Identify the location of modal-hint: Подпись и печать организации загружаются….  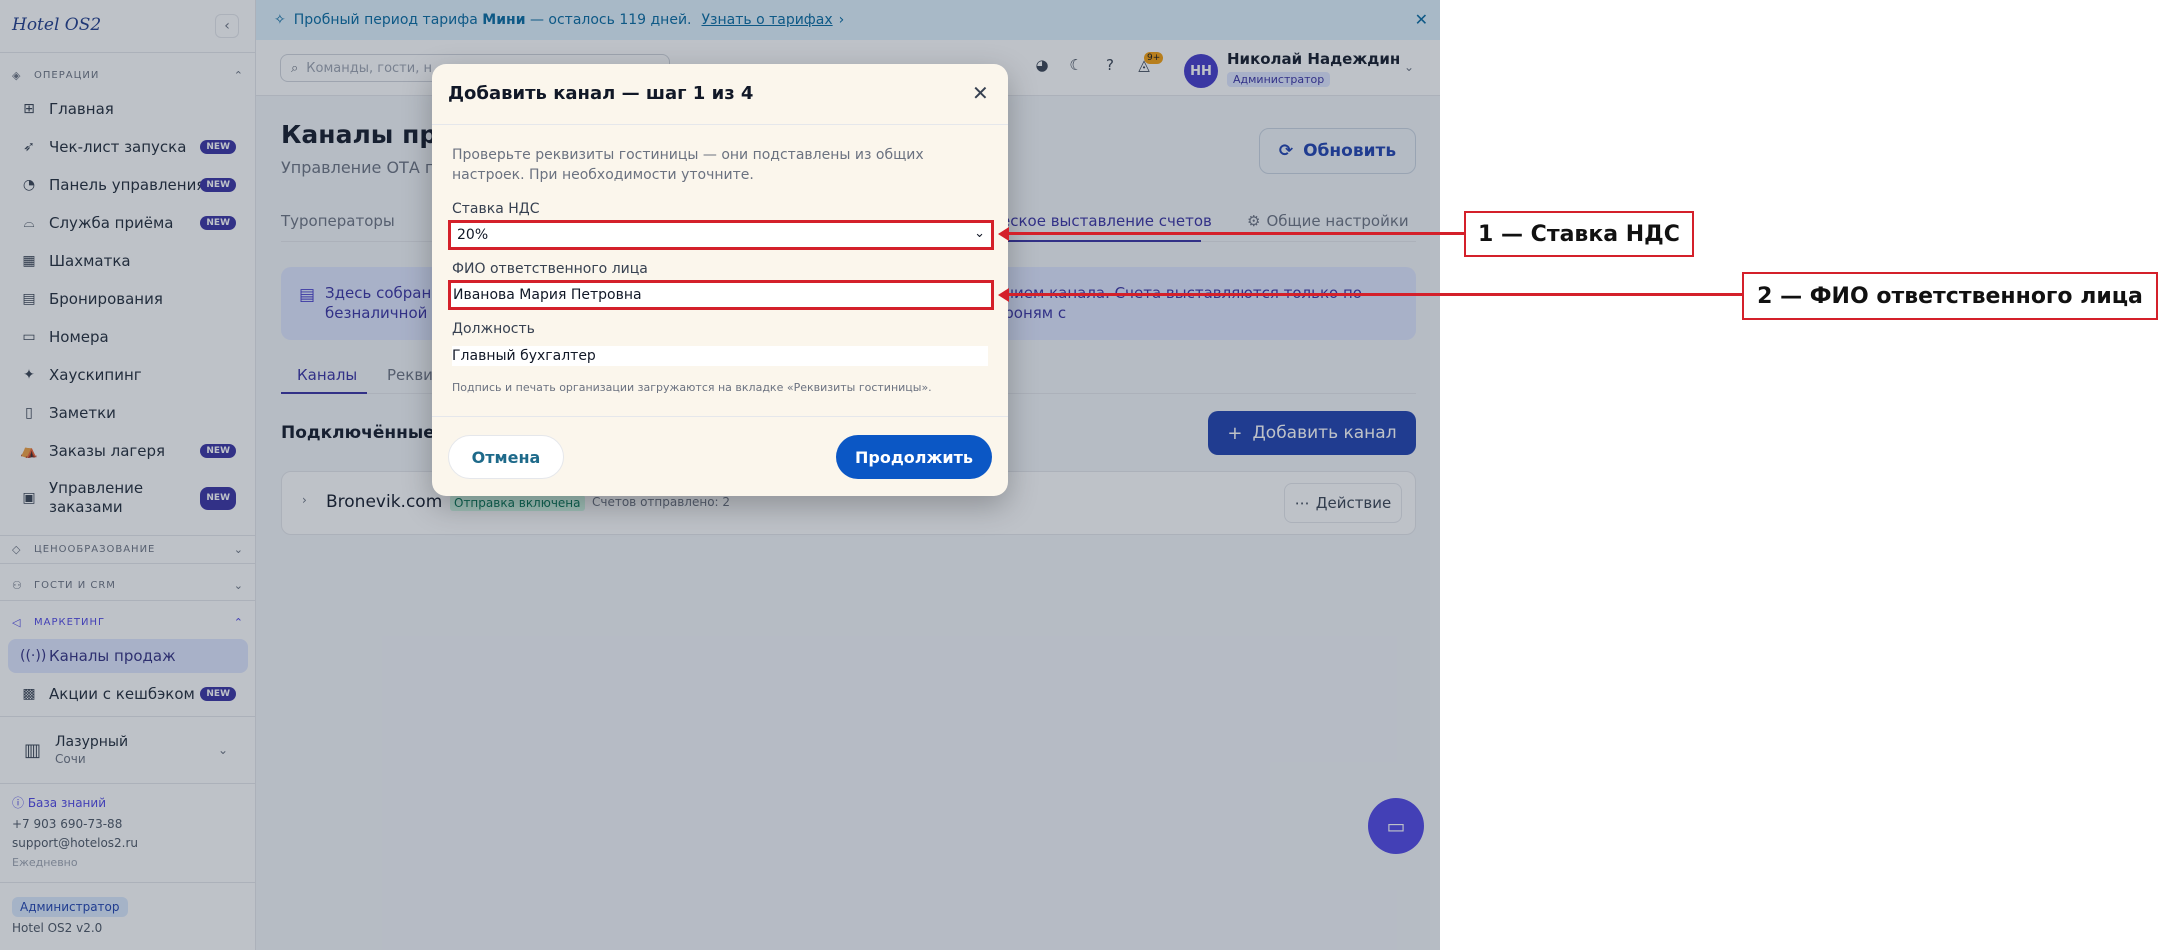
(692, 387).